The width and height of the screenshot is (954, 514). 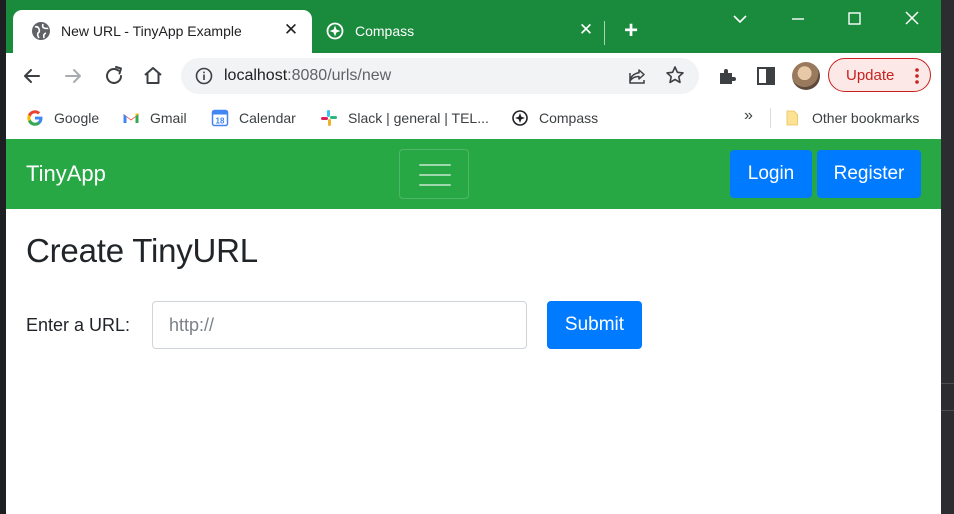 What do you see at coordinates (267, 118) in the screenshot?
I see `bookmark-label: Calendar` at bounding box center [267, 118].